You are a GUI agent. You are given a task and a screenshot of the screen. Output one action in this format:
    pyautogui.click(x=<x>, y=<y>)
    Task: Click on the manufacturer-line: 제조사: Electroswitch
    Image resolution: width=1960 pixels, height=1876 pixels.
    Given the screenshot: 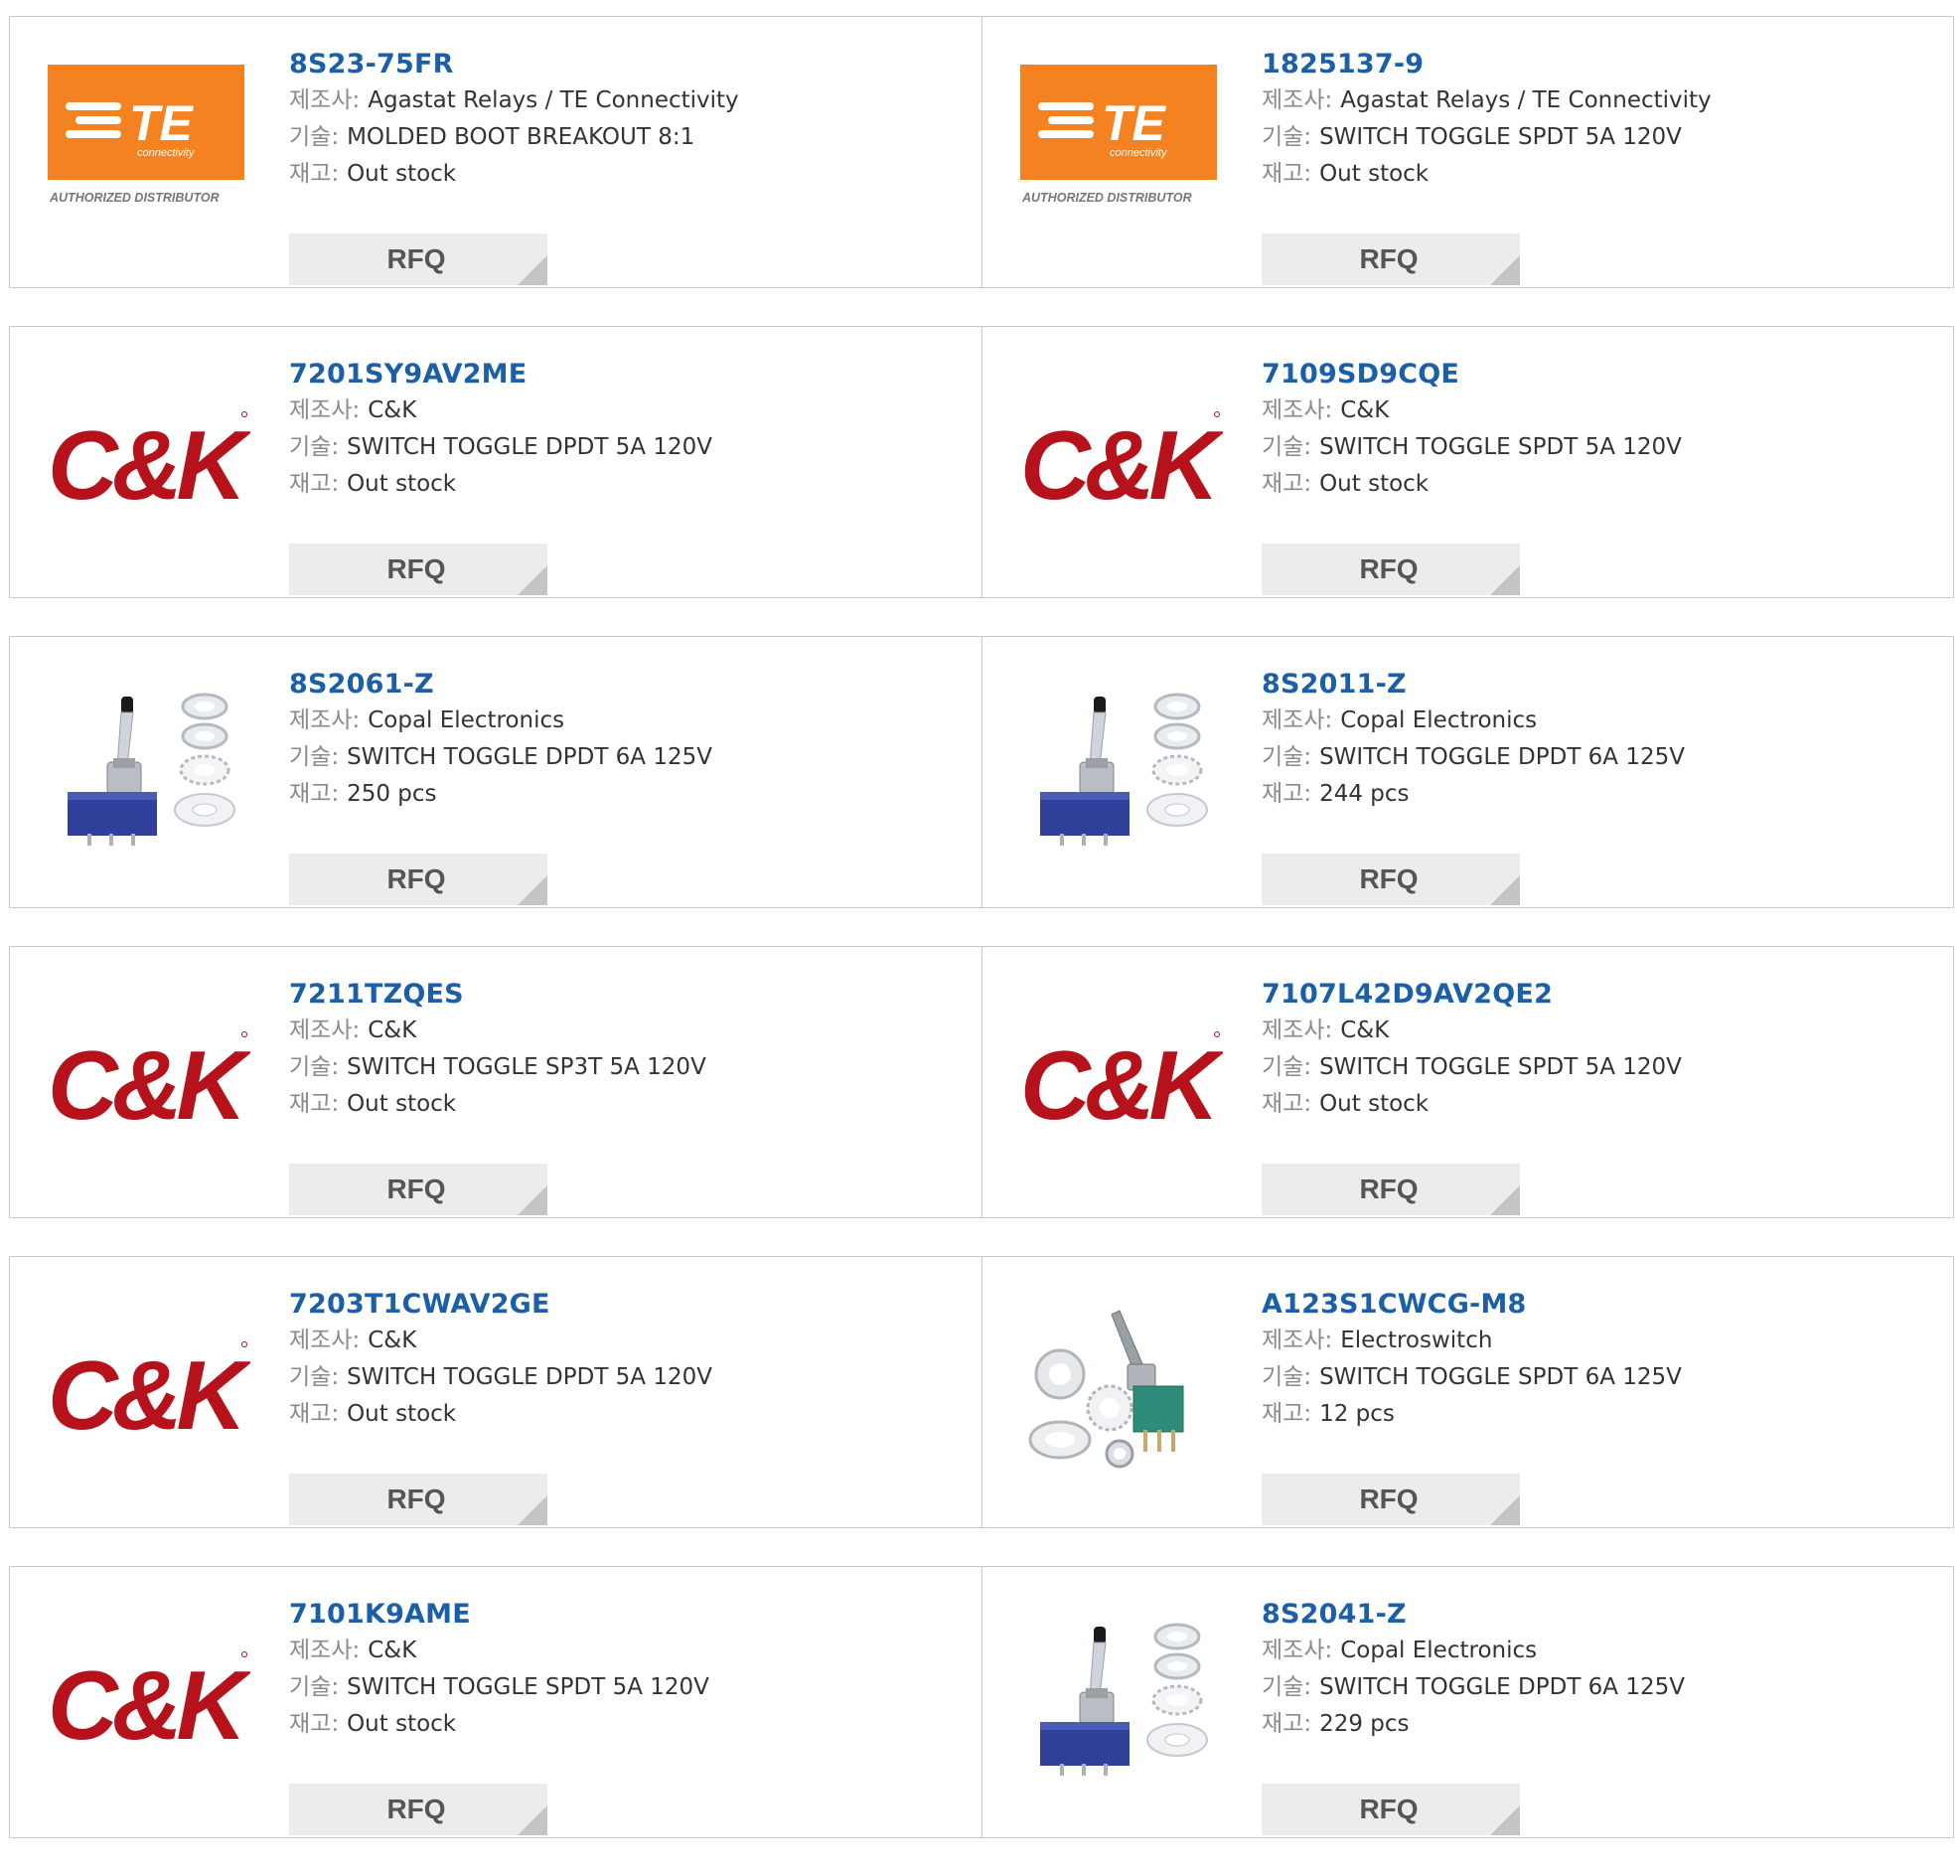 What is the action you would take?
    pyautogui.click(x=1472, y=1341)
    